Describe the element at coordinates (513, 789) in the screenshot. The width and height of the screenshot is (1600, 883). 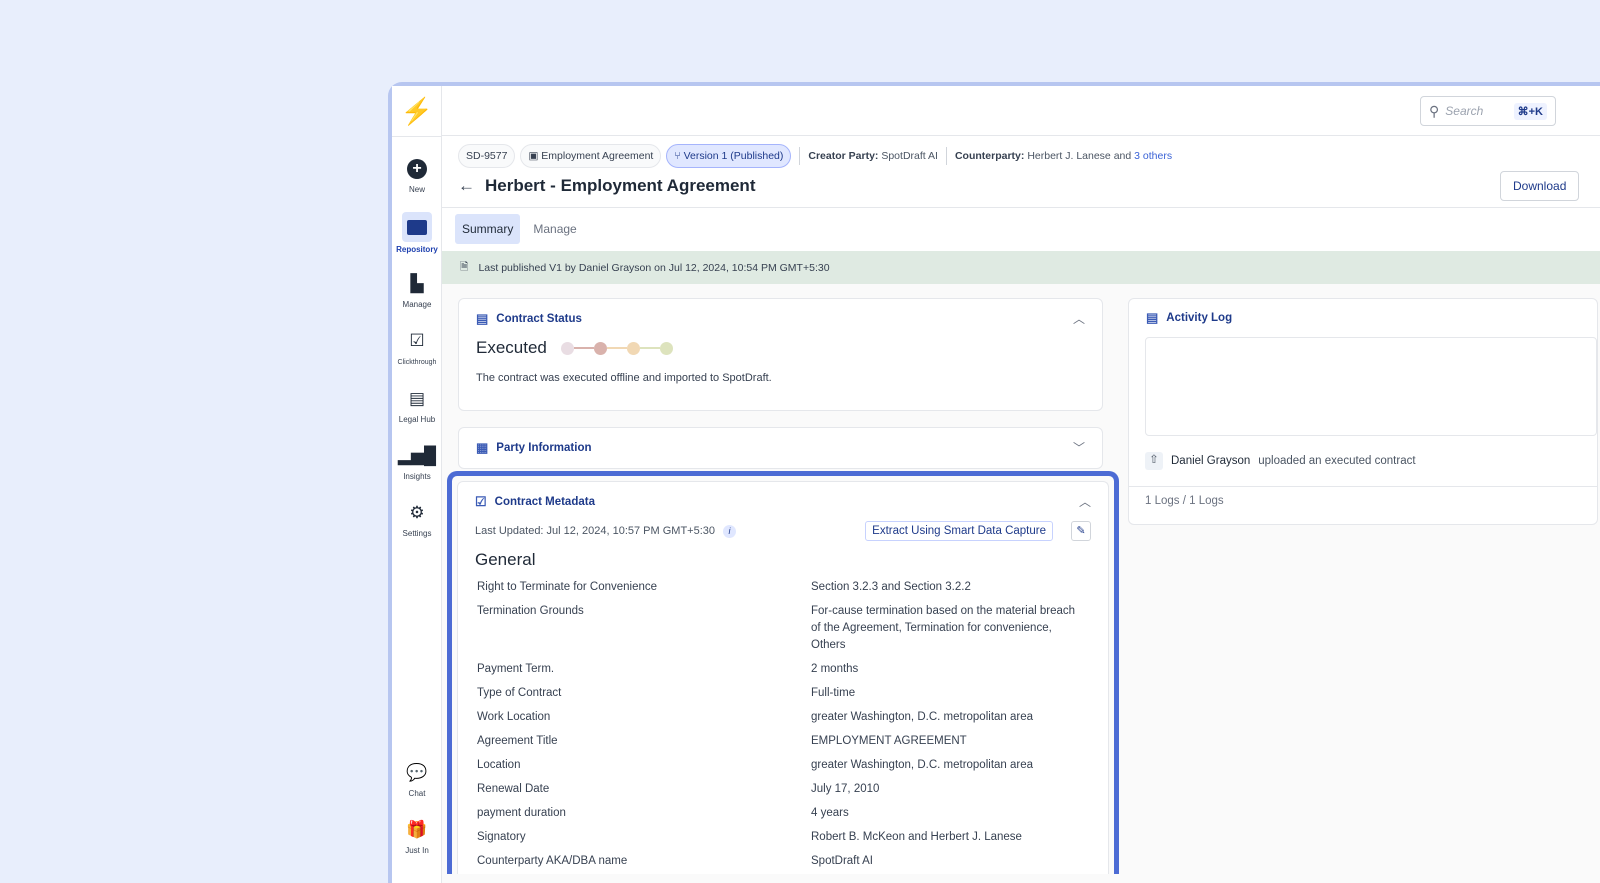
I see `field-label: Renewal Date` at that location.